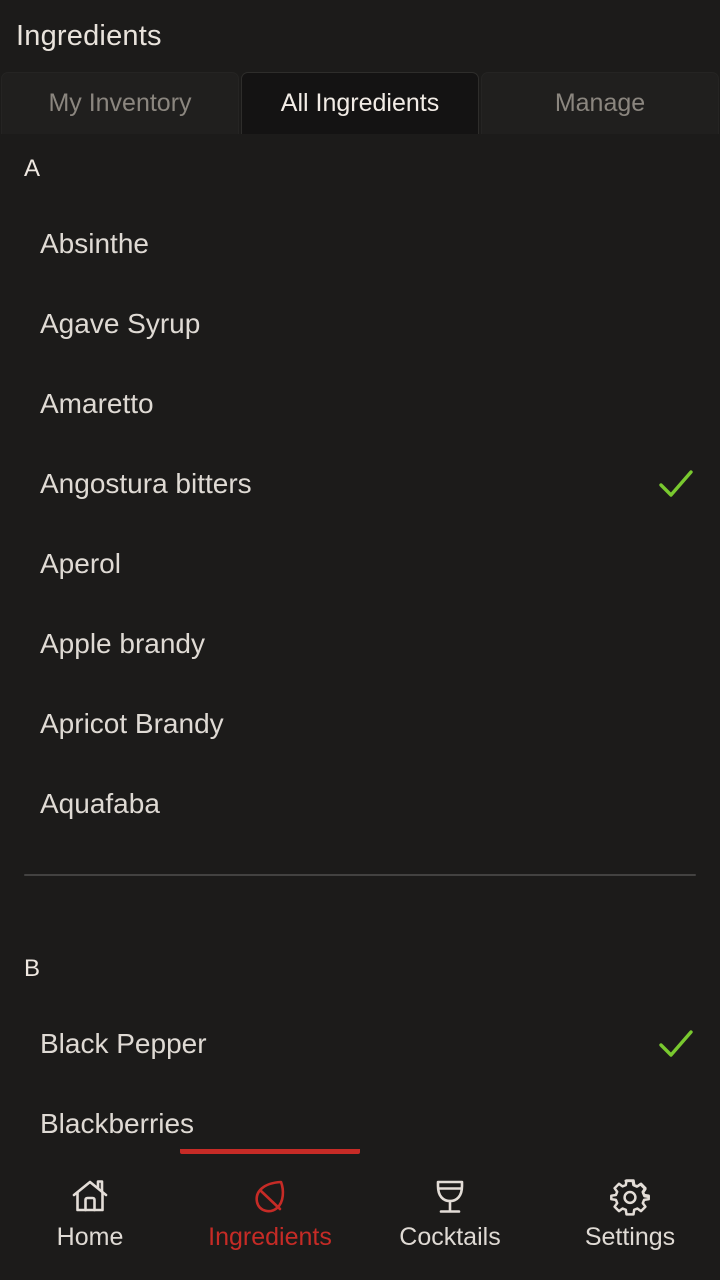 Image resolution: width=720 pixels, height=1280 pixels. I want to click on tab-bar: My Inventory All Ingredients Manage, so click(360, 103).